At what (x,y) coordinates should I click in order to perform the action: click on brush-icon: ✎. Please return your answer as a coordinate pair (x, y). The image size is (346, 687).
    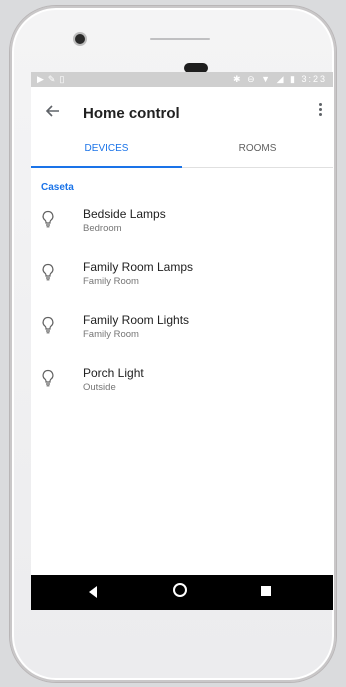
    Looking at the image, I should click on (53, 79).